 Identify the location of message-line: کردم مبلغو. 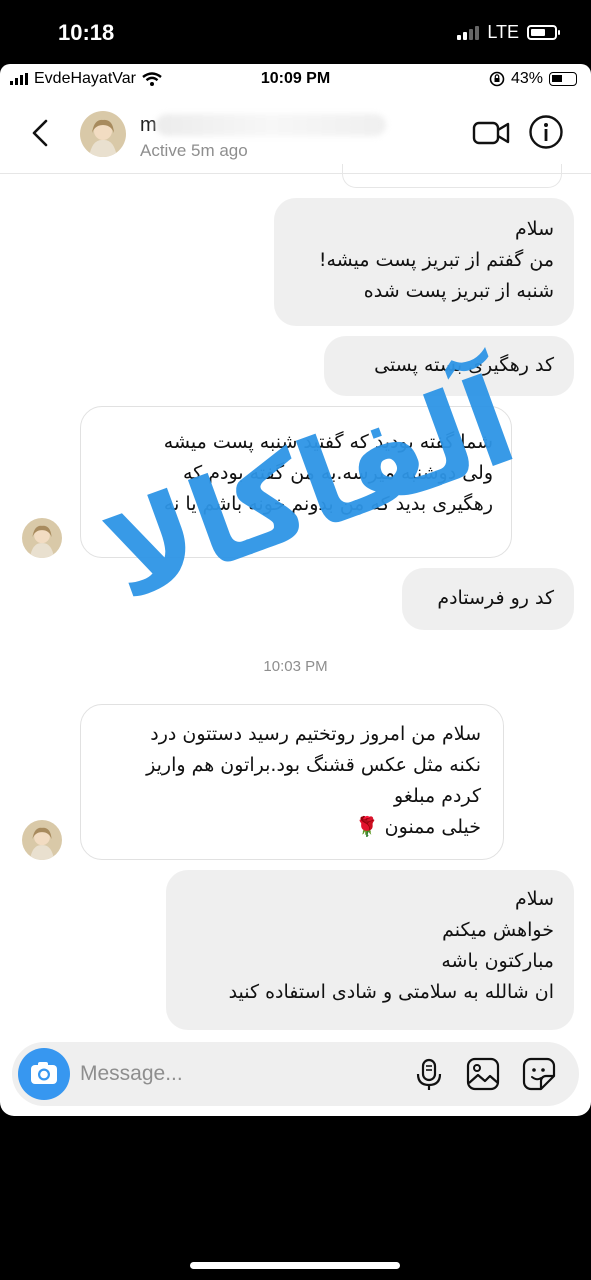
(437, 796).